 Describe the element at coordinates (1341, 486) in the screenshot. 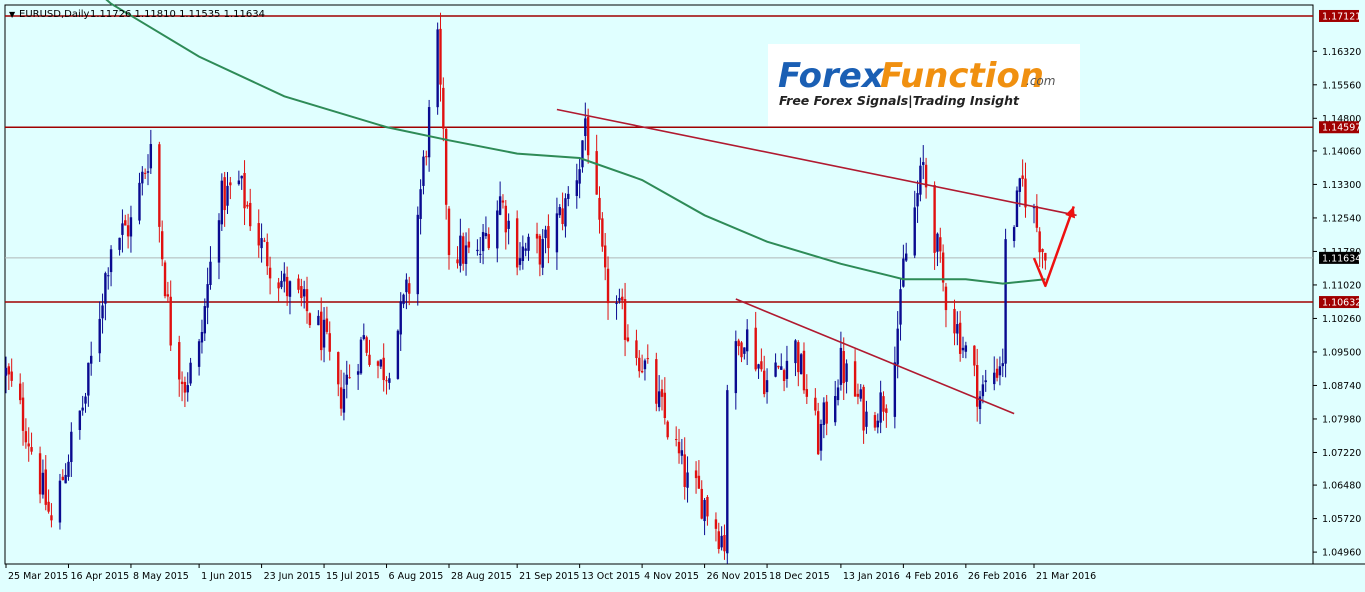

I see `y-tick-label: 1.06480` at that location.